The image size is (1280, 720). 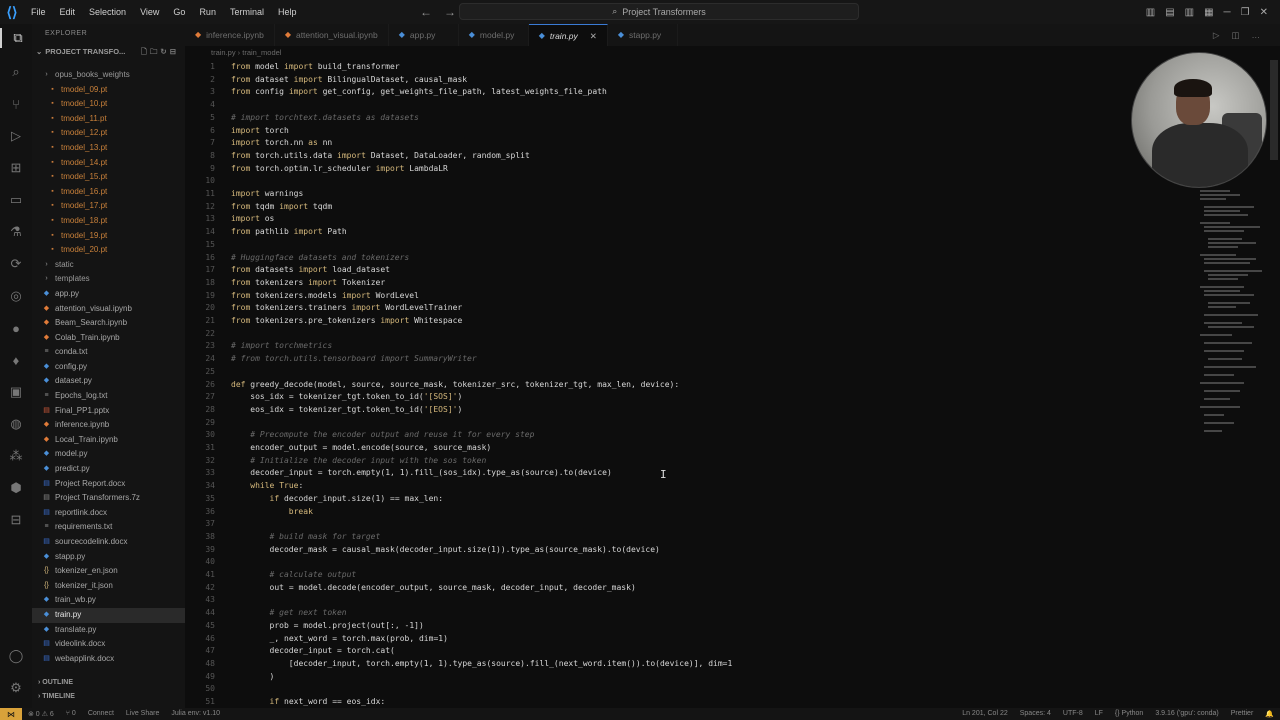 What do you see at coordinates (108, 148) in the screenshot?
I see `file-item: ▪ tmodel_13.pt` at bounding box center [108, 148].